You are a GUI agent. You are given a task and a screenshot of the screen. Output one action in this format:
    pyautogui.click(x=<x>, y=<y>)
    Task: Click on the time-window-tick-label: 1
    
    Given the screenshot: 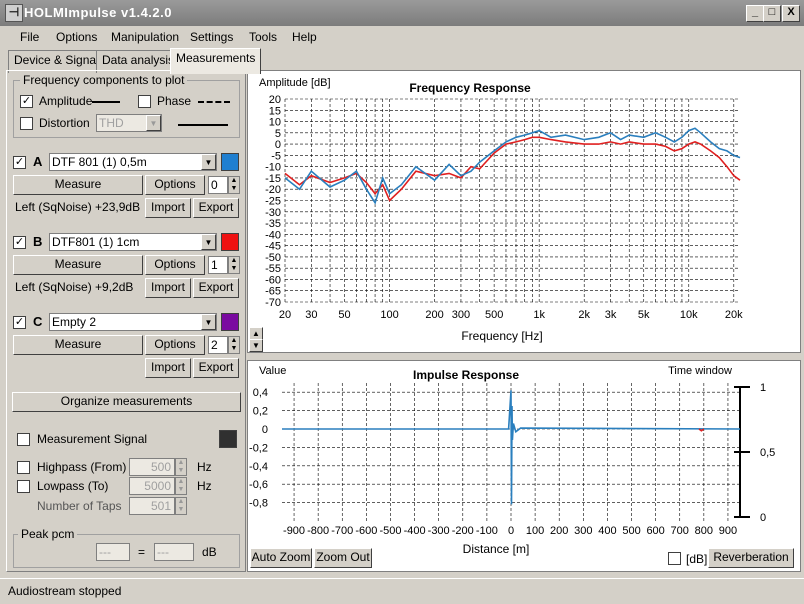 What is the action you would take?
    pyautogui.click(x=763, y=388)
    